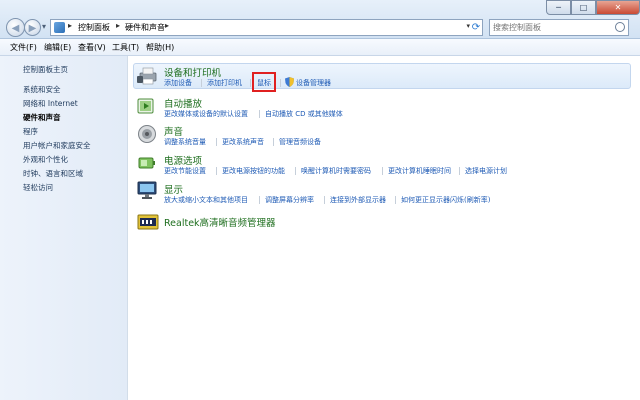  What do you see at coordinates (148, 222) in the screenshot?
I see `realtek-icon` at bounding box center [148, 222].